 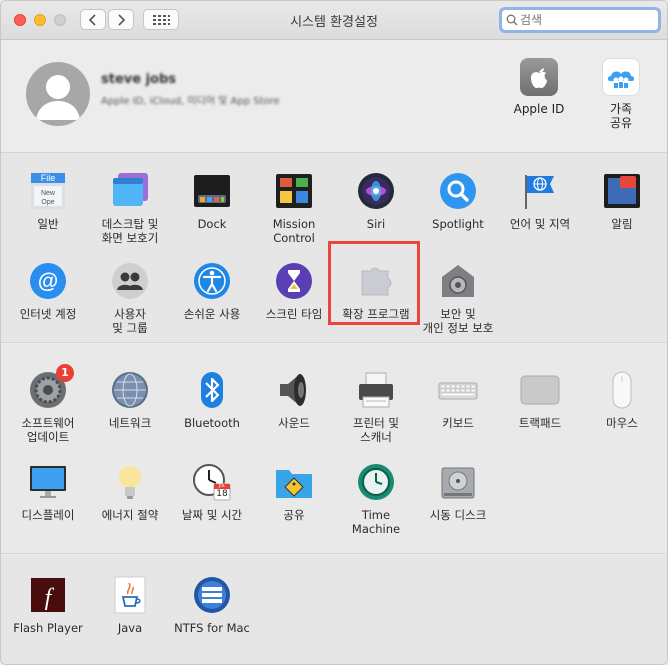 I want to click on svg-text: Ope, so click(x=47, y=202).